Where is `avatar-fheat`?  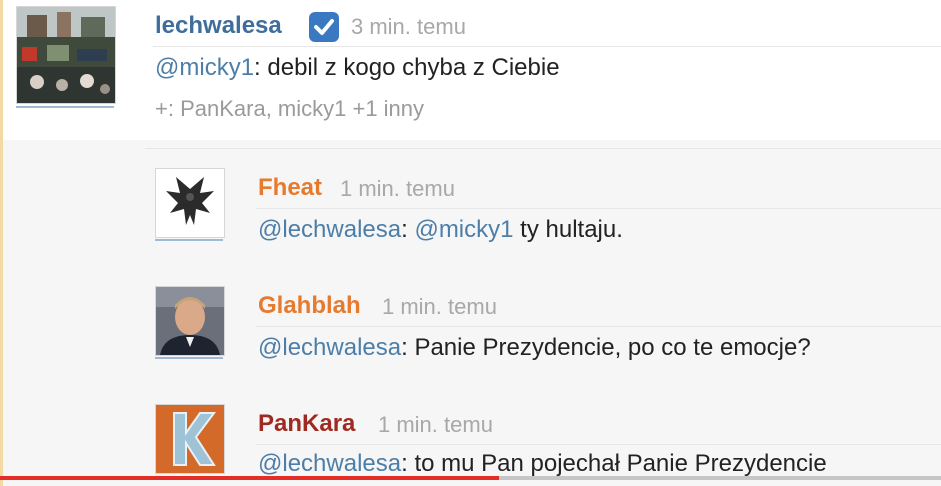 avatar-fheat is located at coordinates (190, 203).